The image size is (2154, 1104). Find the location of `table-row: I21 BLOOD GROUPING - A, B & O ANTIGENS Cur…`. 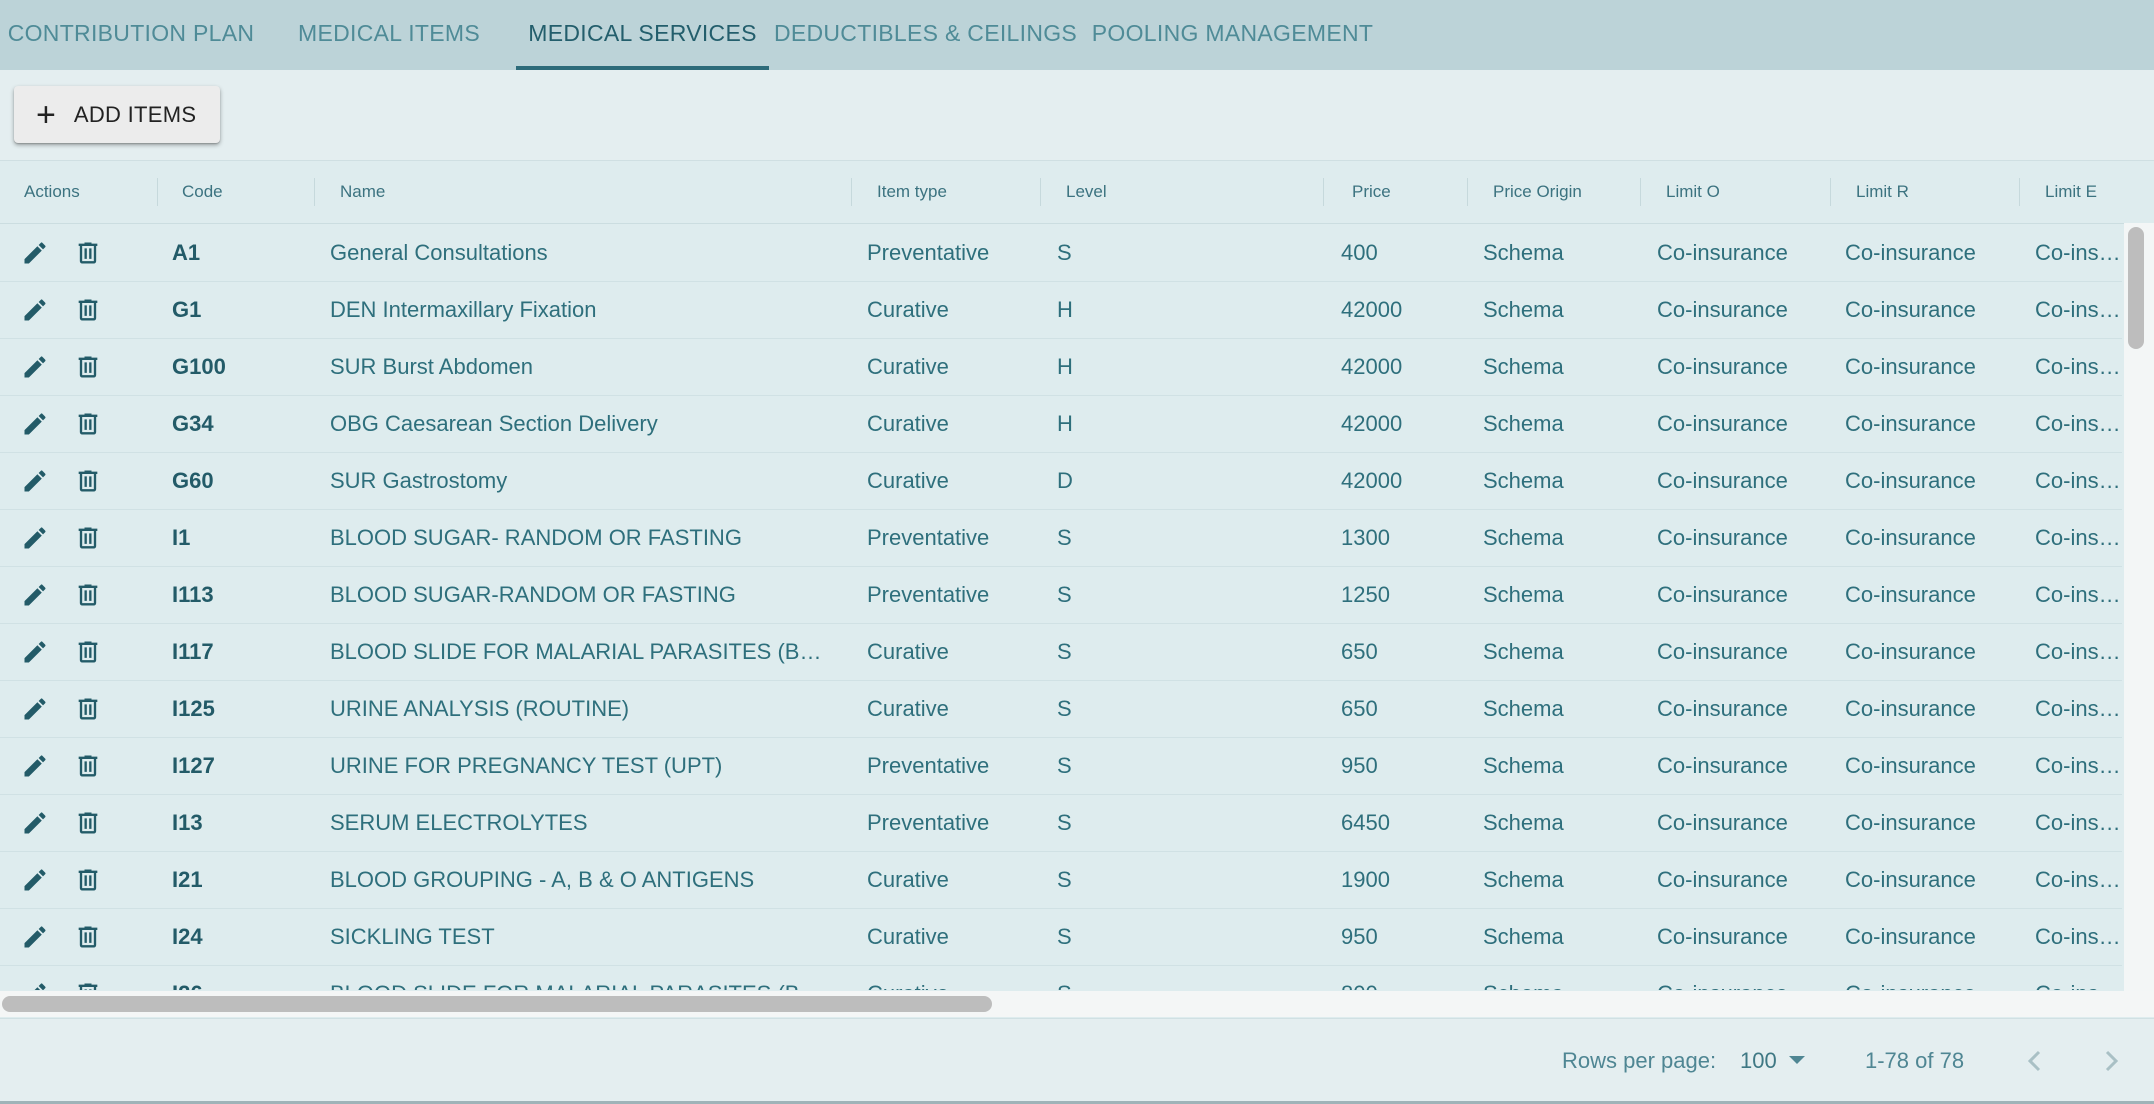

table-row: I21 BLOOD GROUPING - A, B & O ANTIGENS Cur… is located at coordinates (1061, 880).